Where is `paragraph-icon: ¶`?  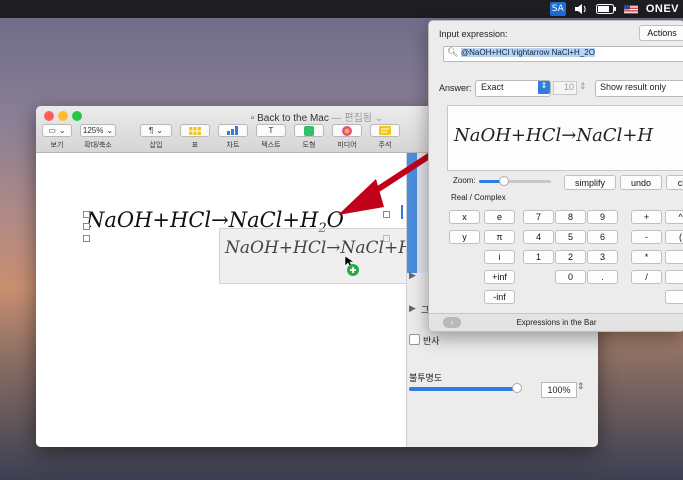 paragraph-icon: ¶ is located at coordinates (151, 130).